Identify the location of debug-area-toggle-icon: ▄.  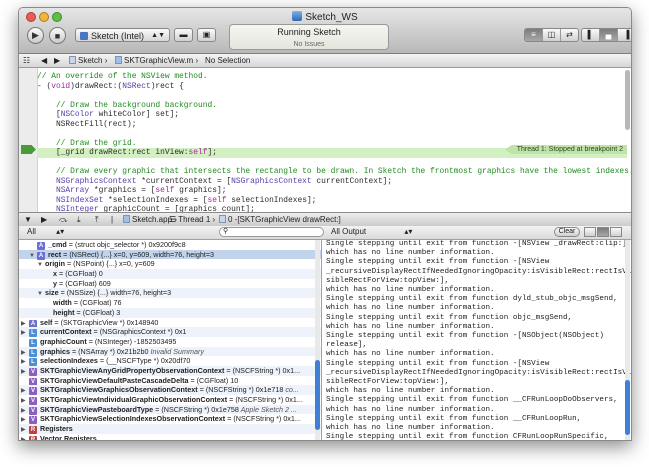
(609, 35).